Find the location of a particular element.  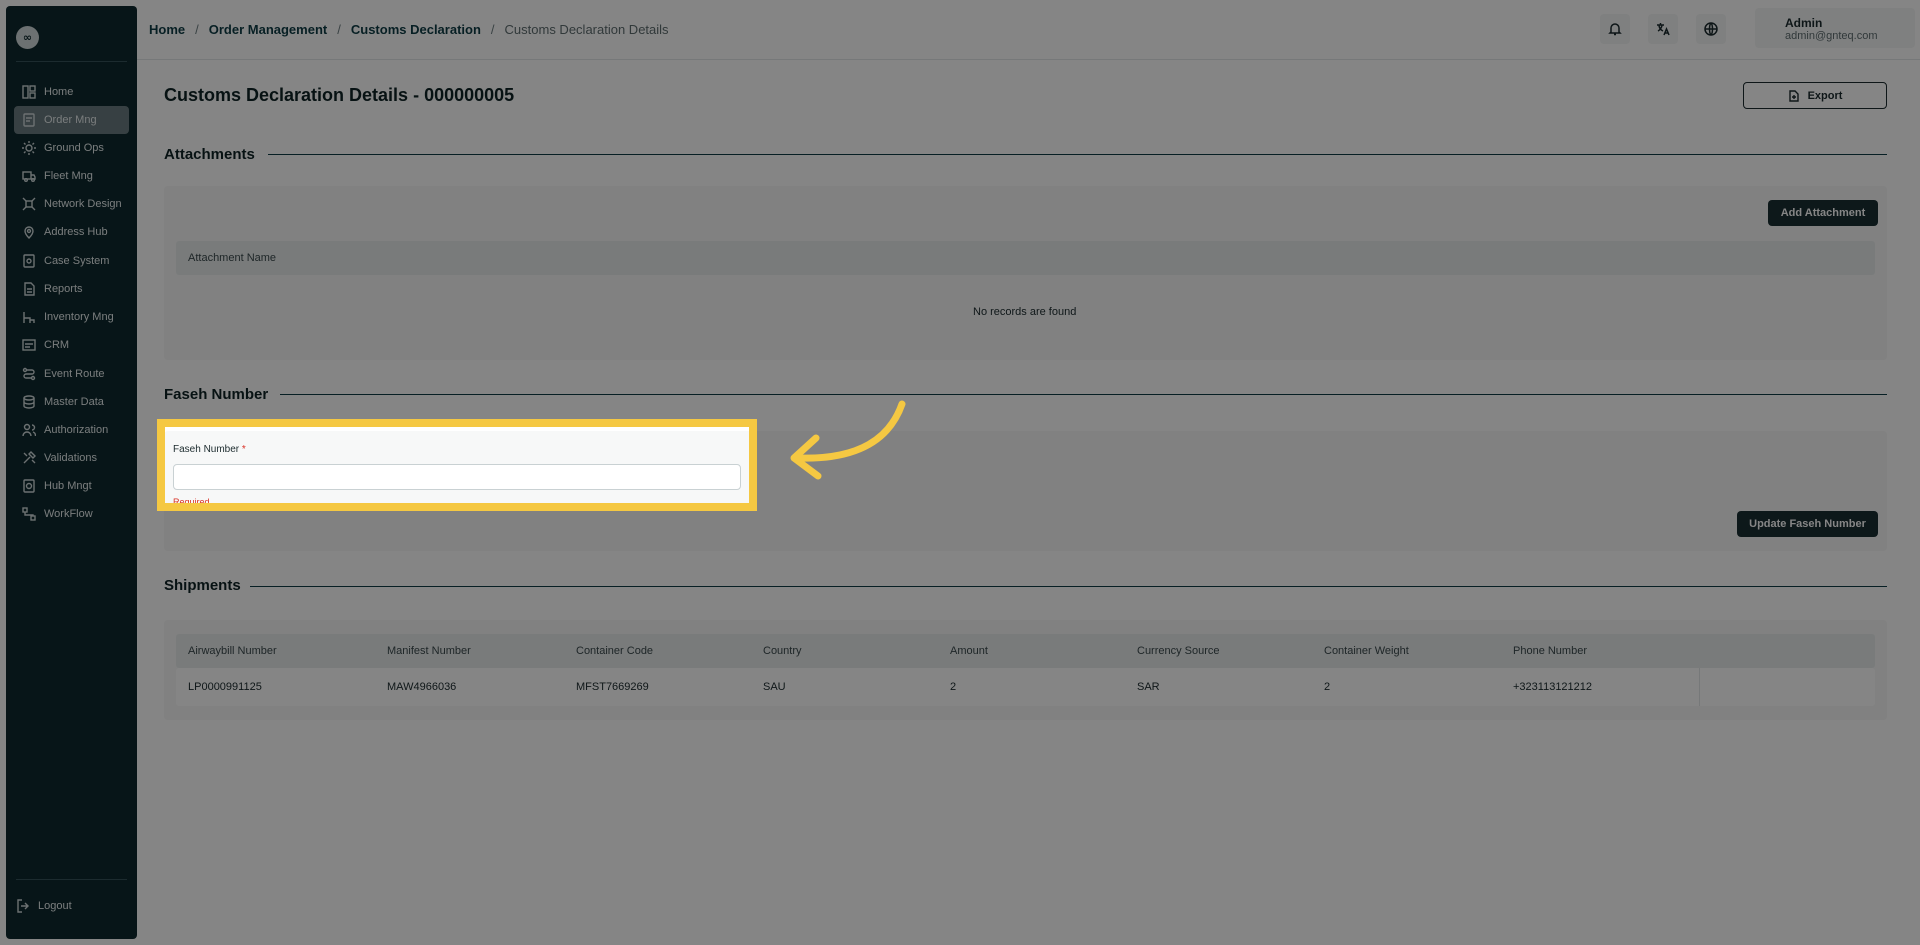

hub-icon is located at coordinates (29, 486).